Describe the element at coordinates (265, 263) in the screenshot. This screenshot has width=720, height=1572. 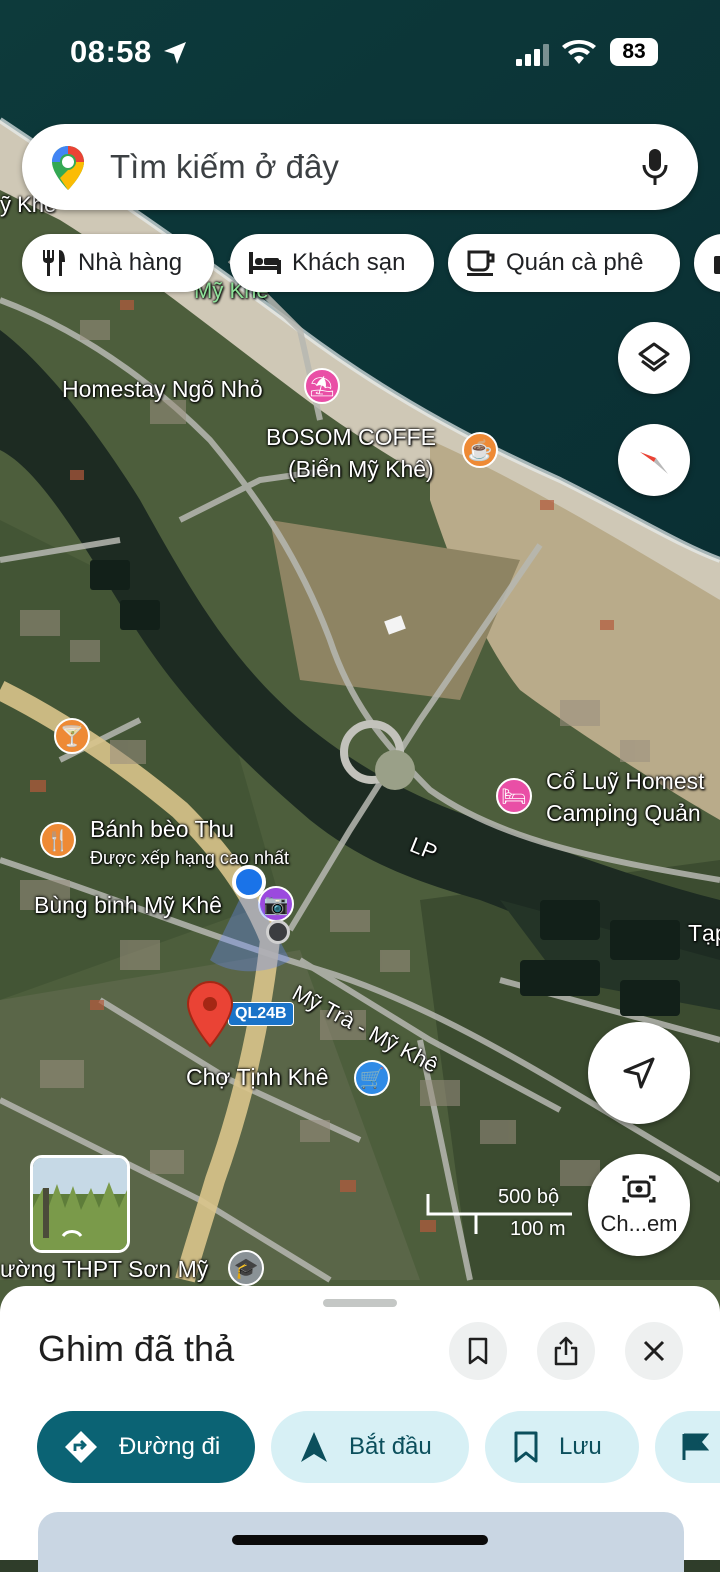
I see `bed-icon` at that location.